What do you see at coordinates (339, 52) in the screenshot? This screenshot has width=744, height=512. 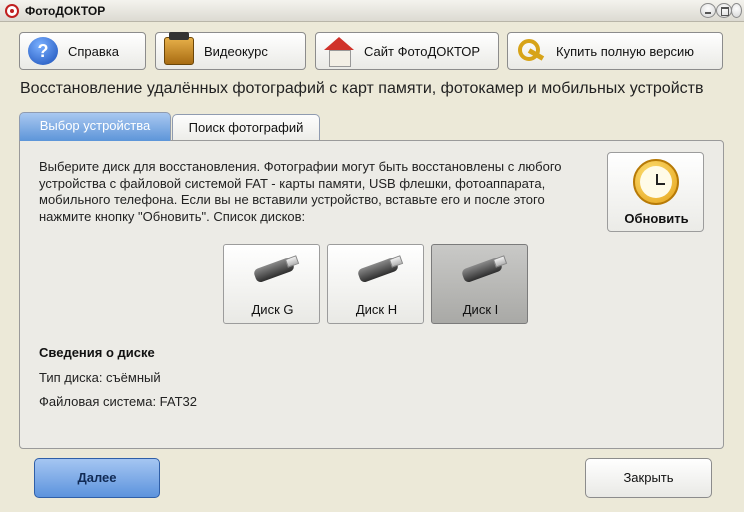 I see `home-icon` at bounding box center [339, 52].